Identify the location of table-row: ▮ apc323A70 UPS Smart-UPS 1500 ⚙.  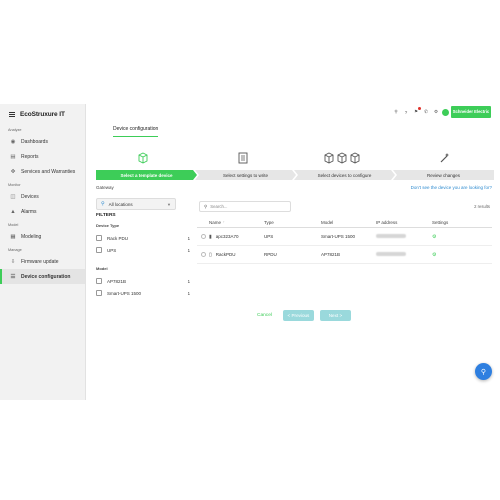
(344, 237).